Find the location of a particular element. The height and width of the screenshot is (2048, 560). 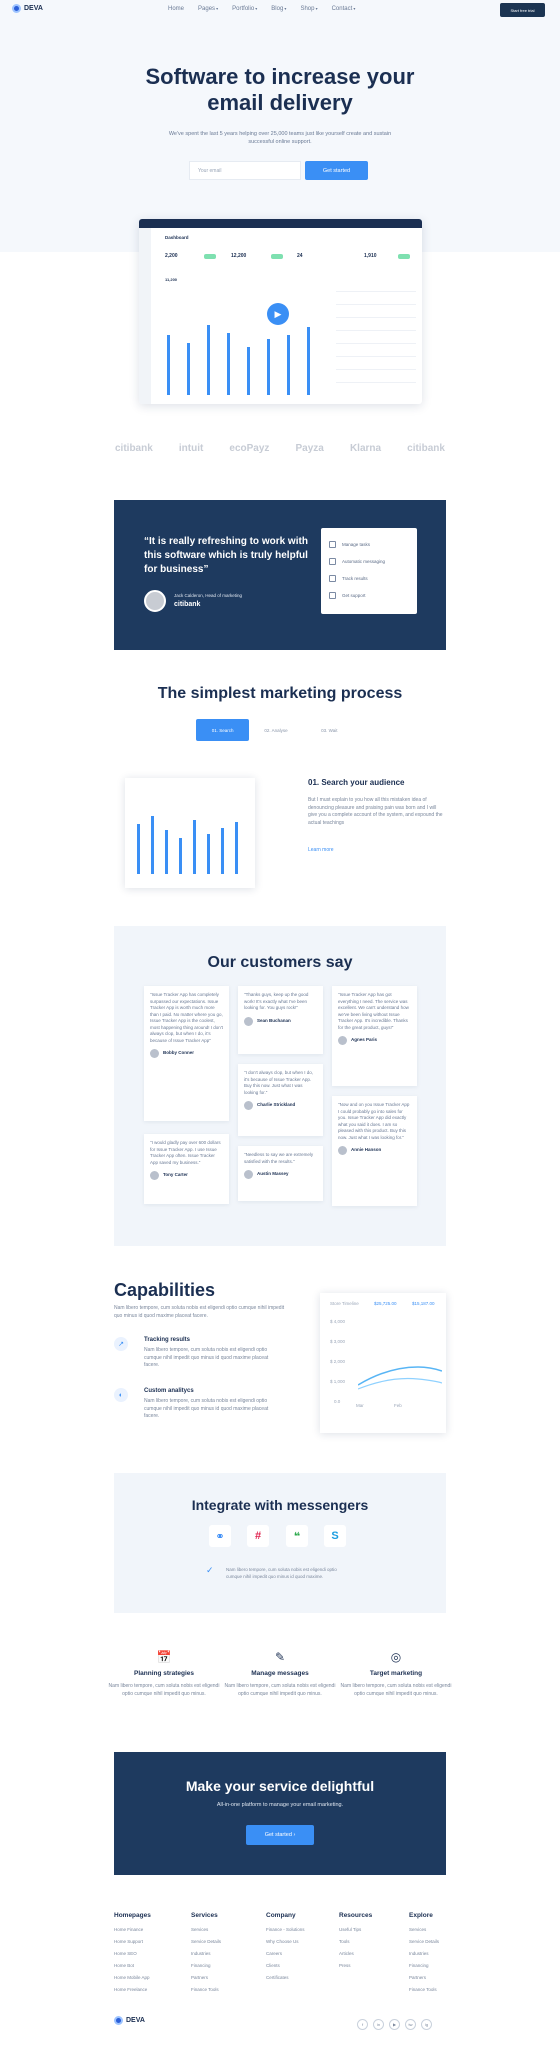

chart-tick: 0.0 is located at coordinates (337, 1401).